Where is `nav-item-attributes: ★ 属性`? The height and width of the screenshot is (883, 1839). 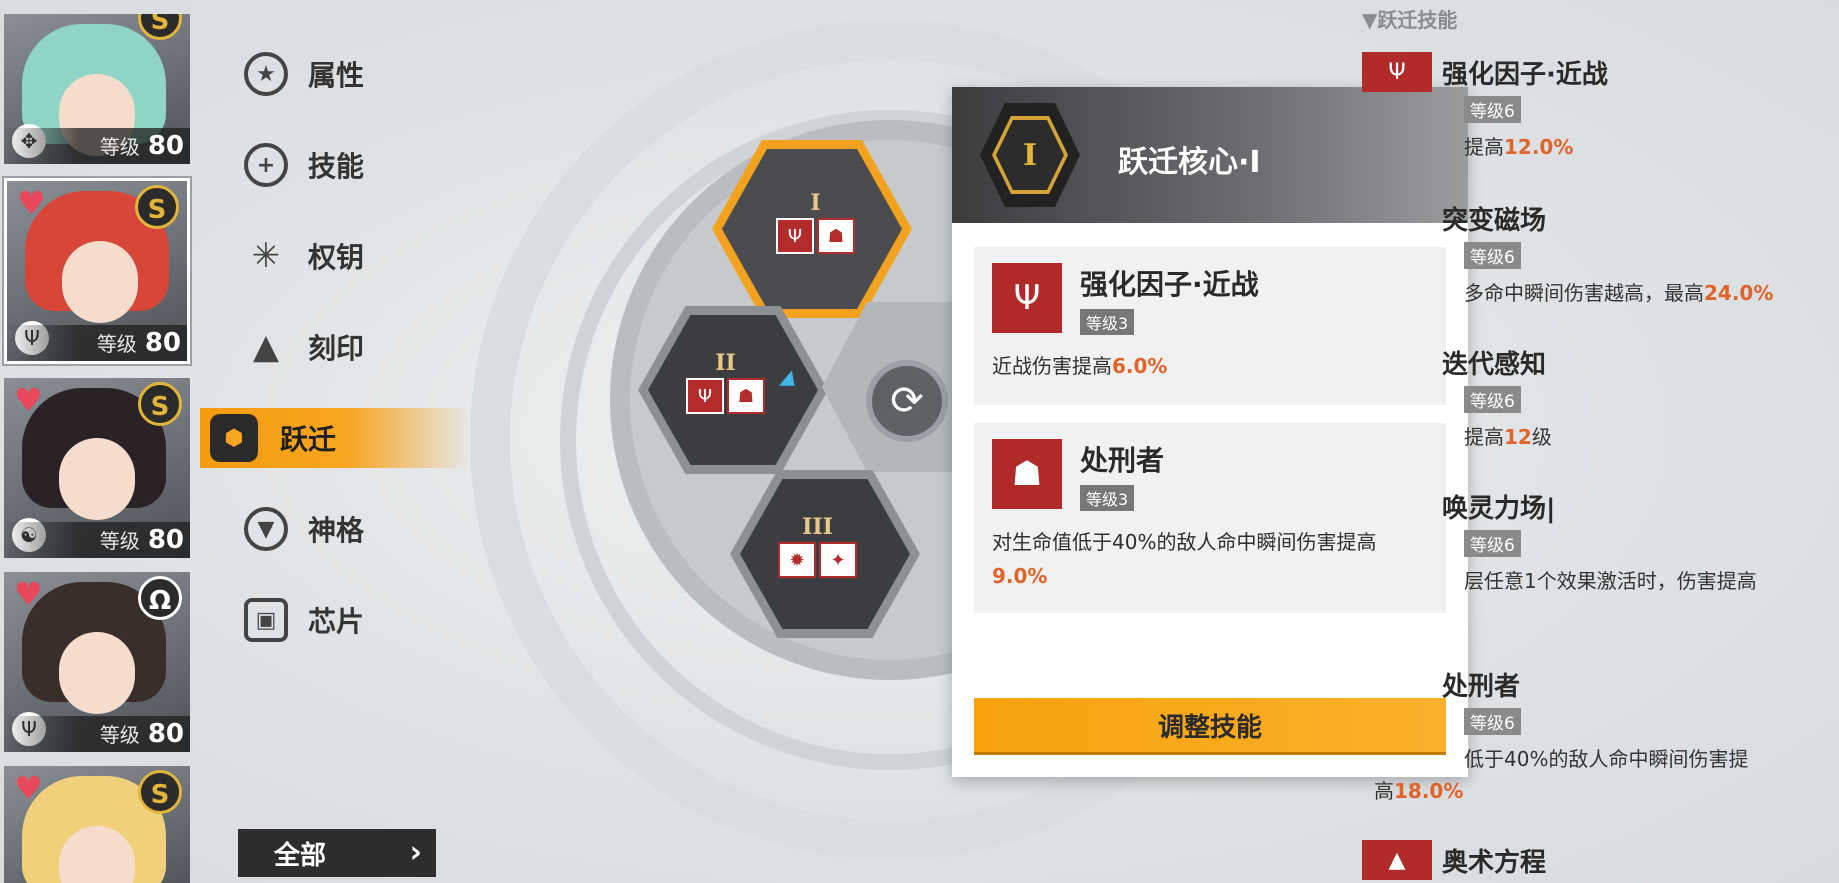
nav-item-attributes: ★ 属性 is located at coordinates (348, 74).